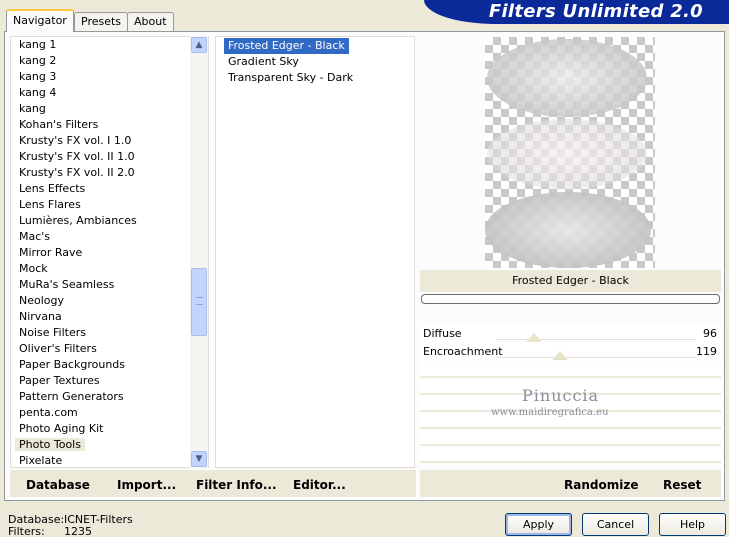  What do you see at coordinates (37, 92) in the screenshot?
I see `category-item: kang 4` at bounding box center [37, 92].